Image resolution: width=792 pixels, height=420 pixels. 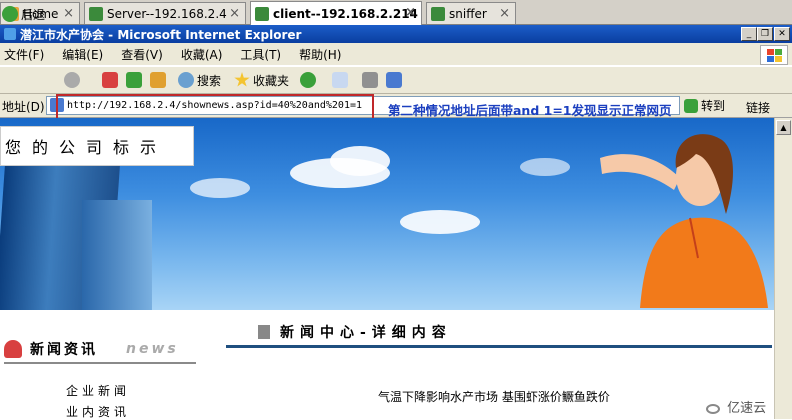 I want to click on tab-sniffer: sniffer ×, so click(x=471, y=13).